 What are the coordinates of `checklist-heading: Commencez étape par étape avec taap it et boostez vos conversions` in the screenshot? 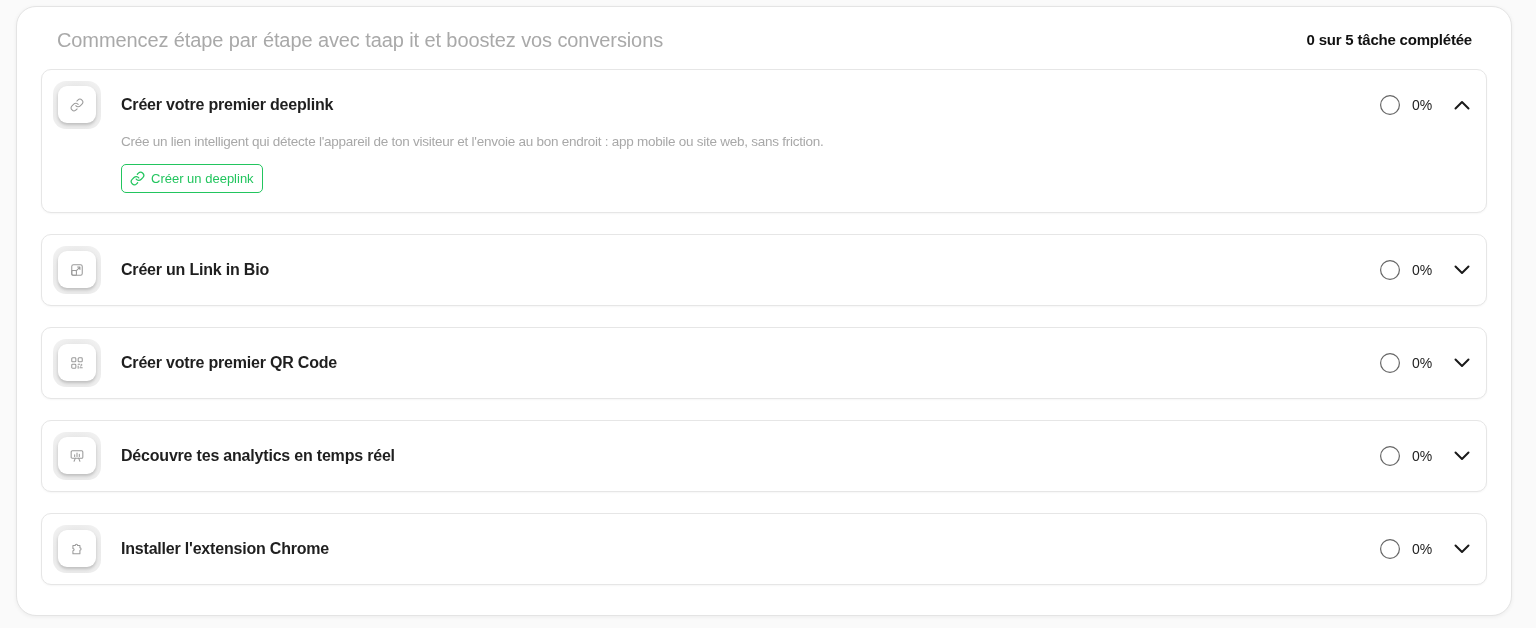 It's located at (360, 40).